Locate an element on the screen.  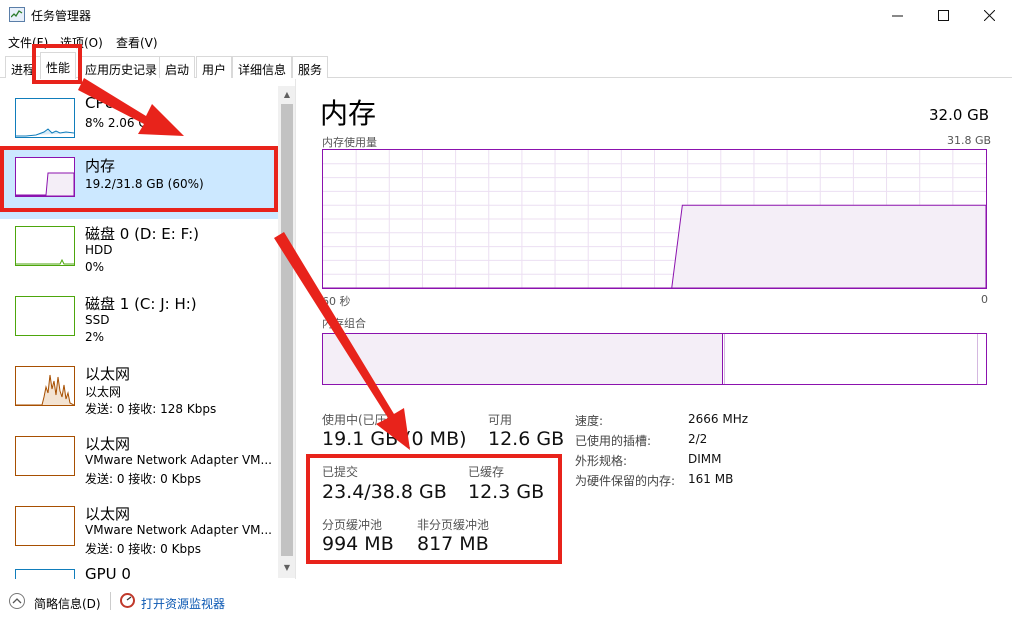
collapse-icon is located at coordinates (17, 601).